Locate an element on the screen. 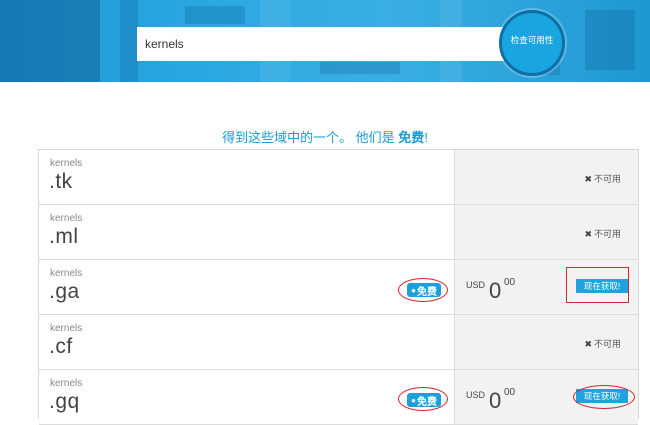  domain-cell: kernels .ga ● 免费 is located at coordinates (247, 287).